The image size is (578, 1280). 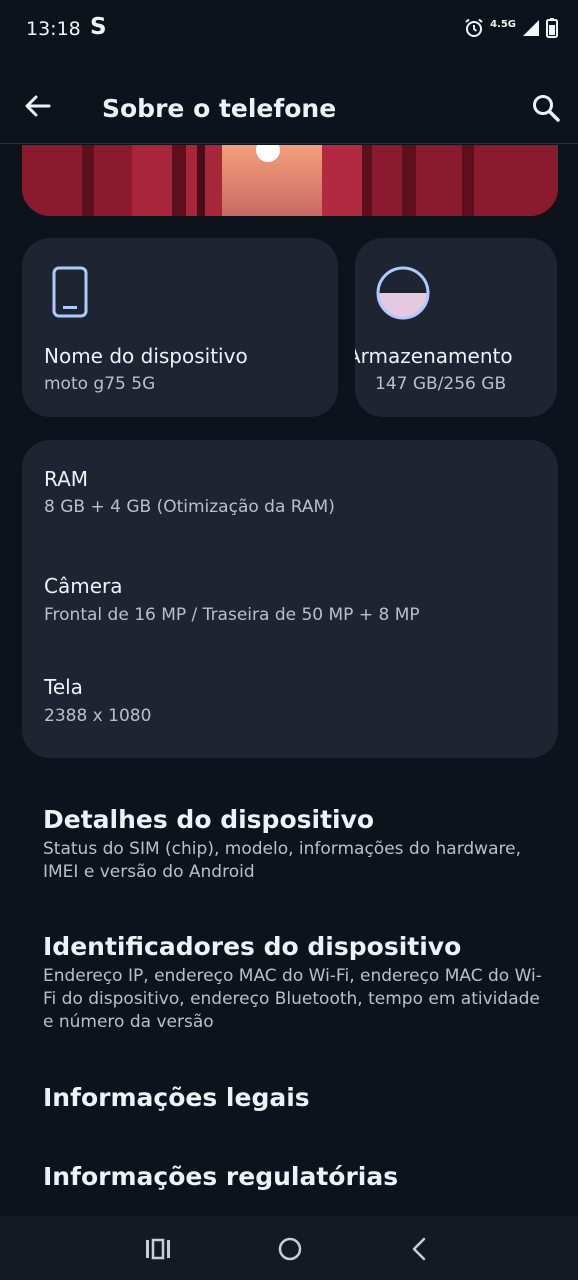 What do you see at coordinates (98, 716) in the screenshot?
I see `spec-screen-value: 2388 x 1080` at bounding box center [98, 716].